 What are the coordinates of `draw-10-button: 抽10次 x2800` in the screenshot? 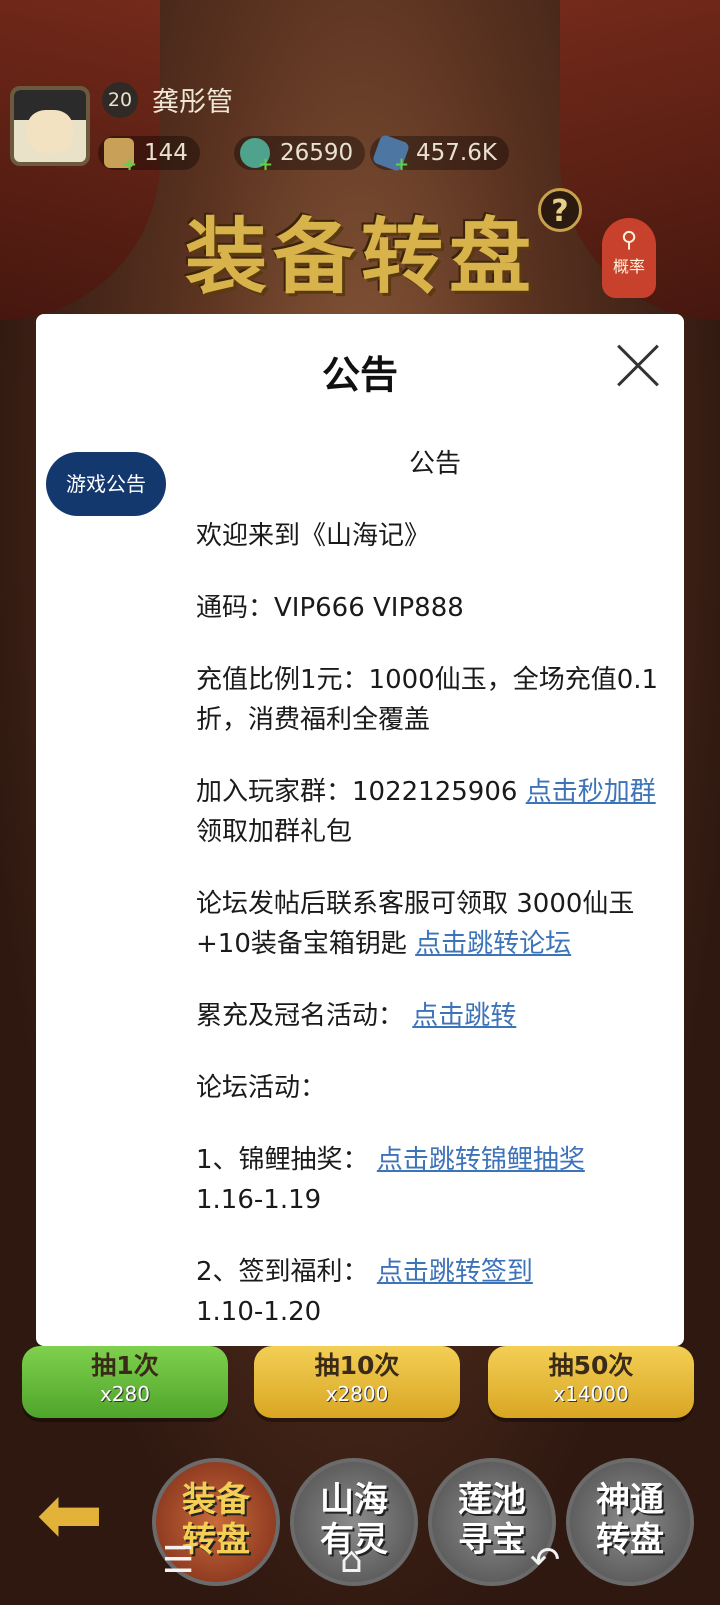 It's located at (357, 1382).